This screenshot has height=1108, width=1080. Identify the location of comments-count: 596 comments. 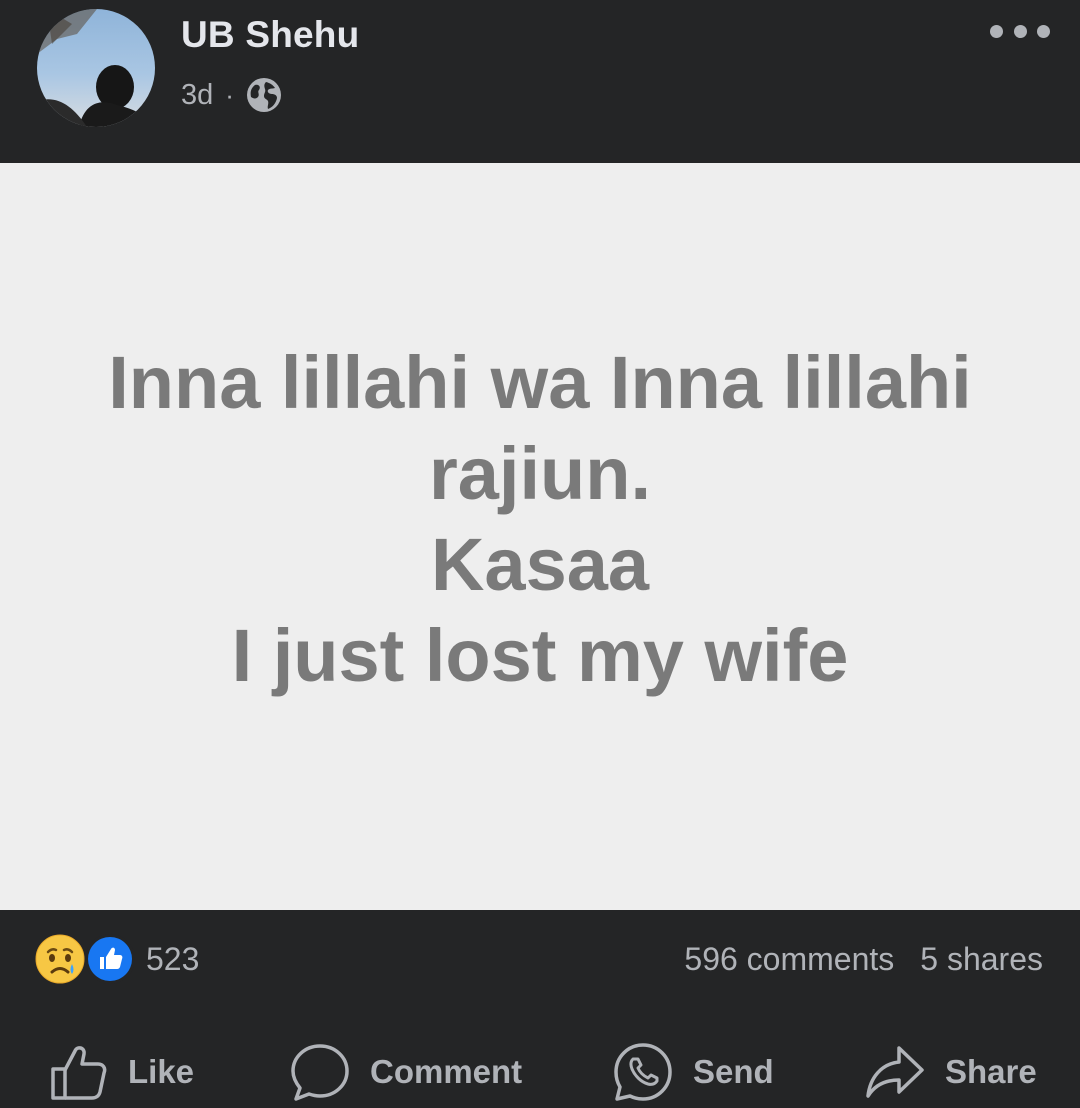
(789, 959).